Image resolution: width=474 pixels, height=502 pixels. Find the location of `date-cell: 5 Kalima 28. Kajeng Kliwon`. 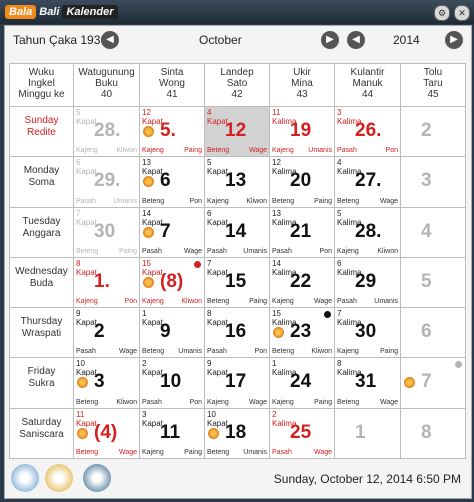

date-cell: 5 Kalima 28. Kajeng Kliwon is located at coordinates (367, 232).